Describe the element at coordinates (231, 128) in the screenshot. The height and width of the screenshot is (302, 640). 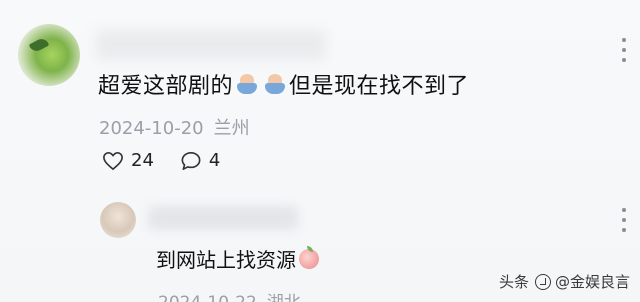
I see `comment-location: 兰州` at that location.